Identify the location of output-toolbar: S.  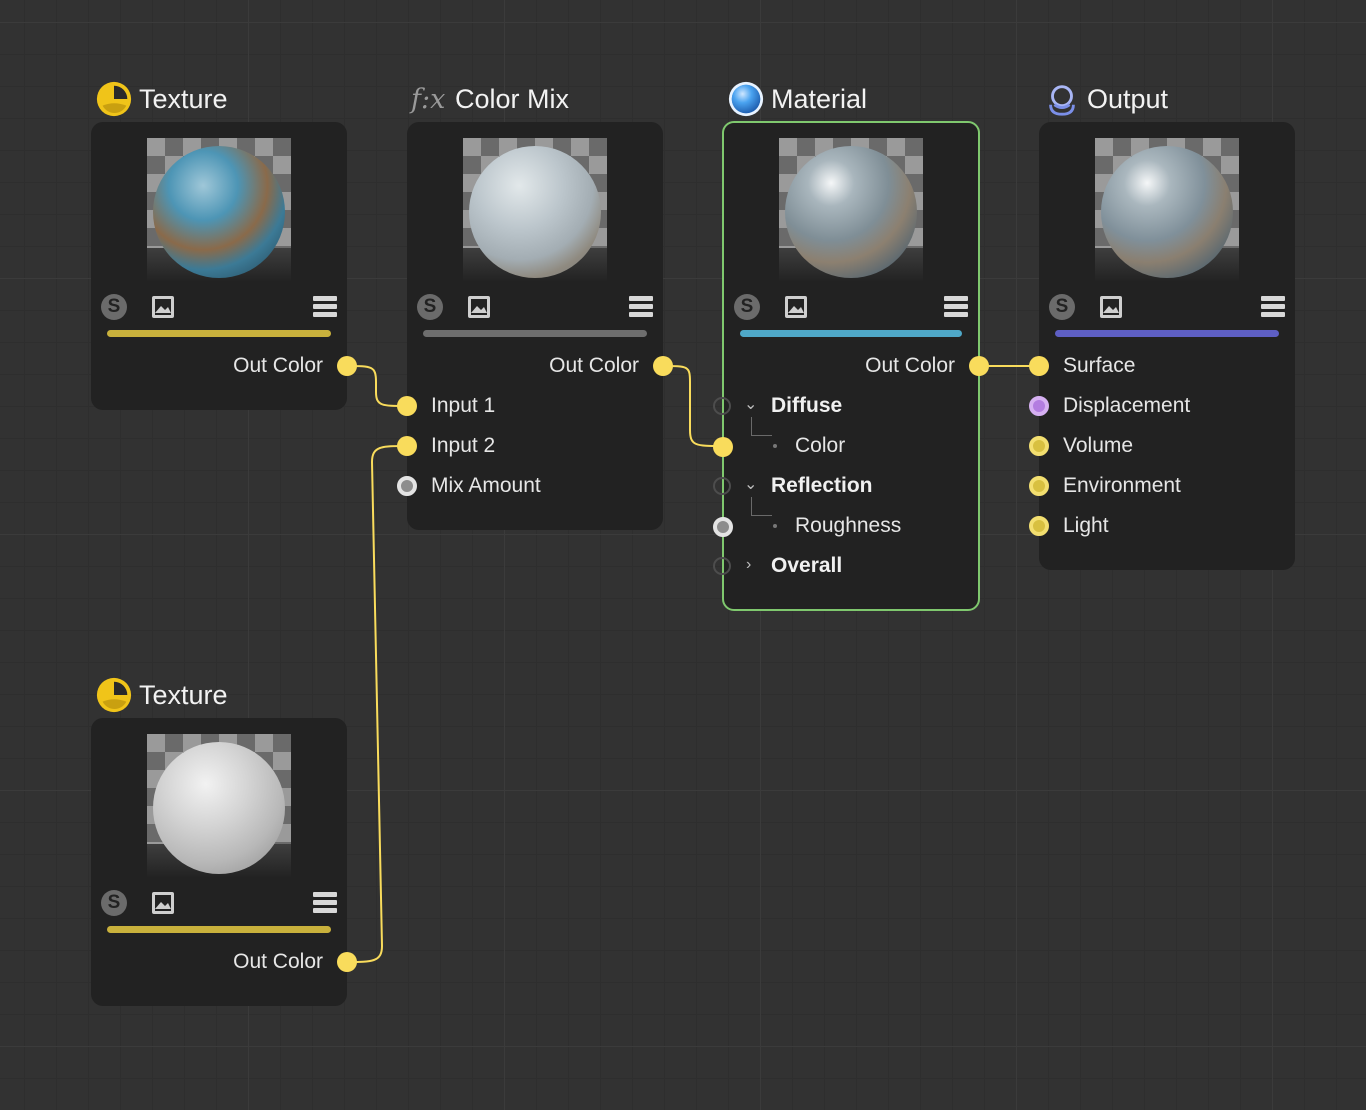
(1167, 307).